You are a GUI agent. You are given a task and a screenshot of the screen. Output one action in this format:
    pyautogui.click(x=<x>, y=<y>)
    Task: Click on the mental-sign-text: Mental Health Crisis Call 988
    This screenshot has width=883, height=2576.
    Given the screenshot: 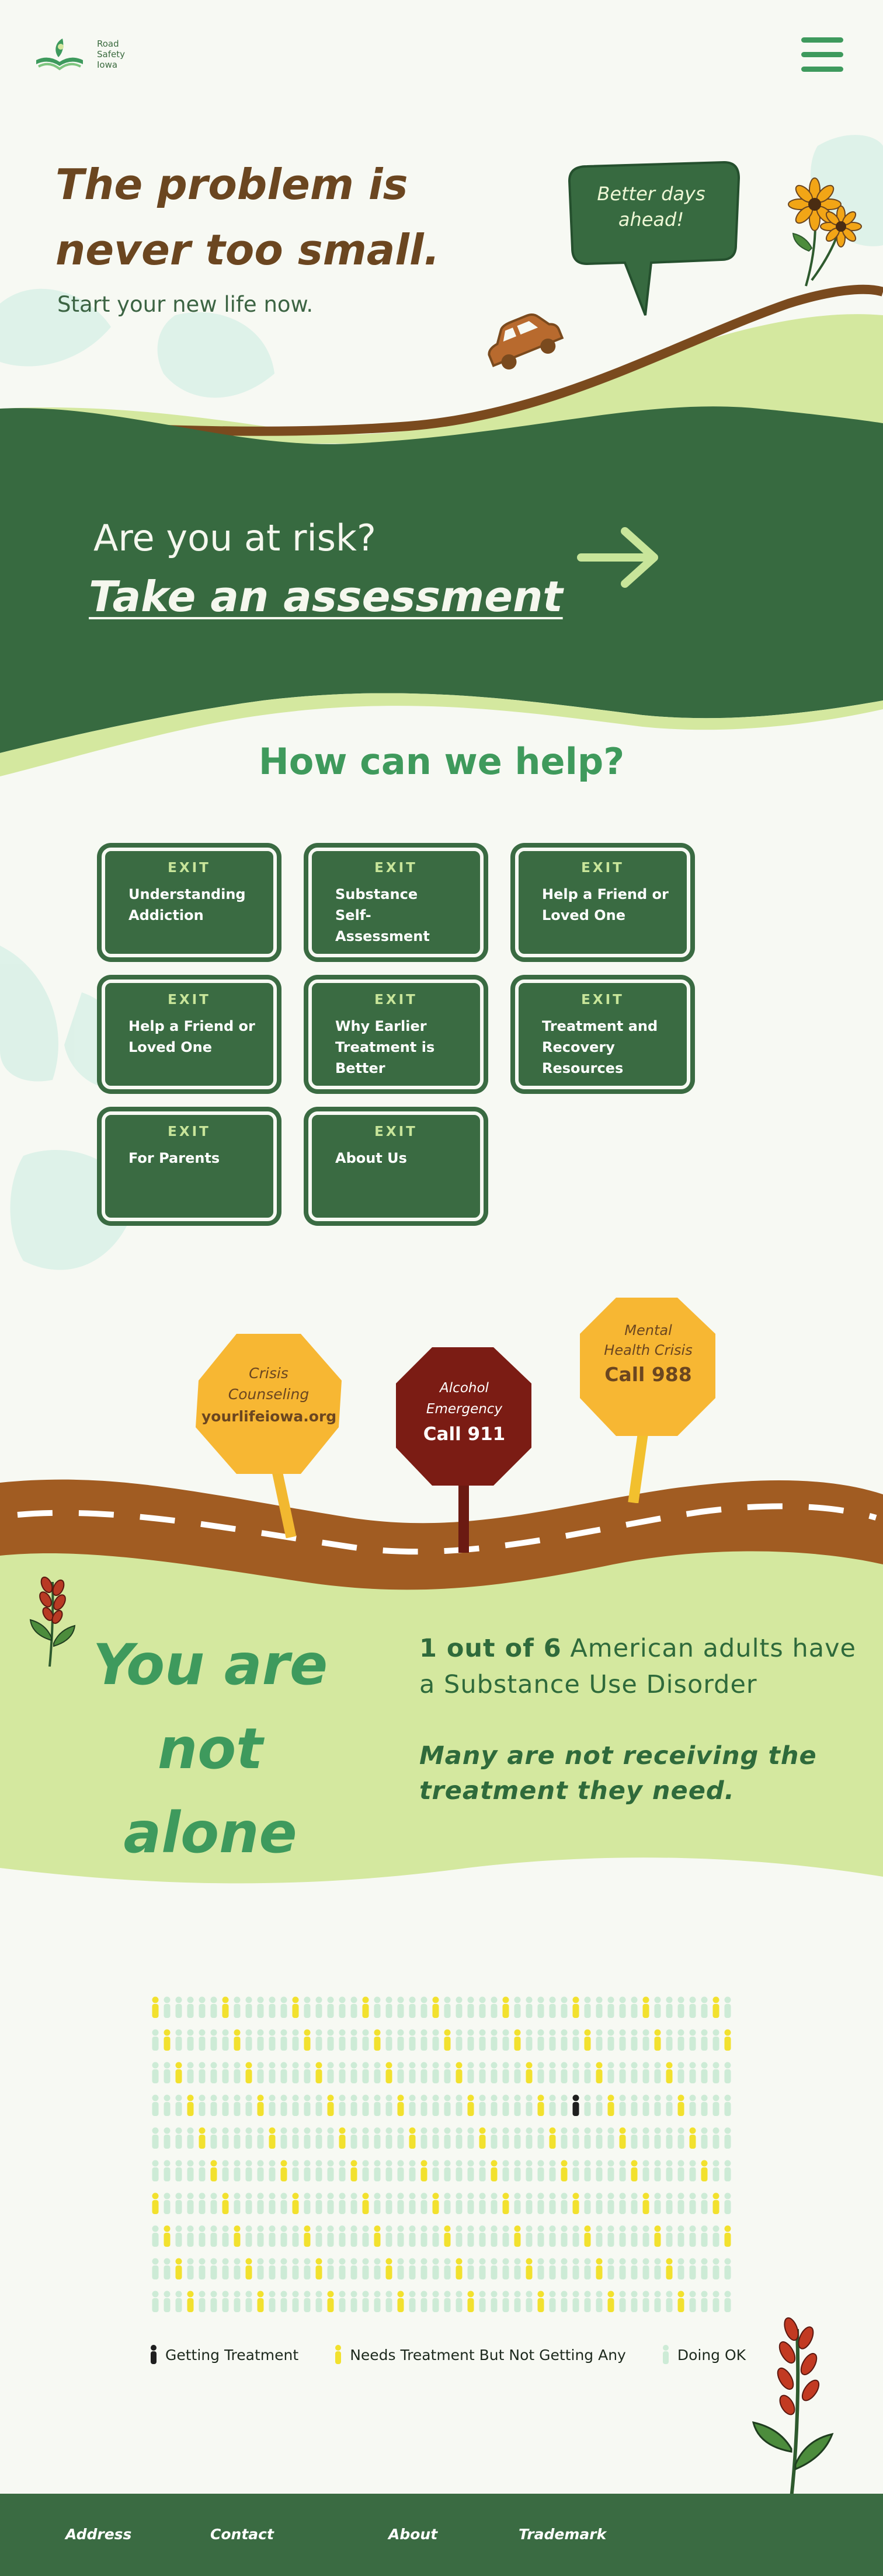 What is the action you would take?
    pyautogui.click(x=648, y=1354)
    